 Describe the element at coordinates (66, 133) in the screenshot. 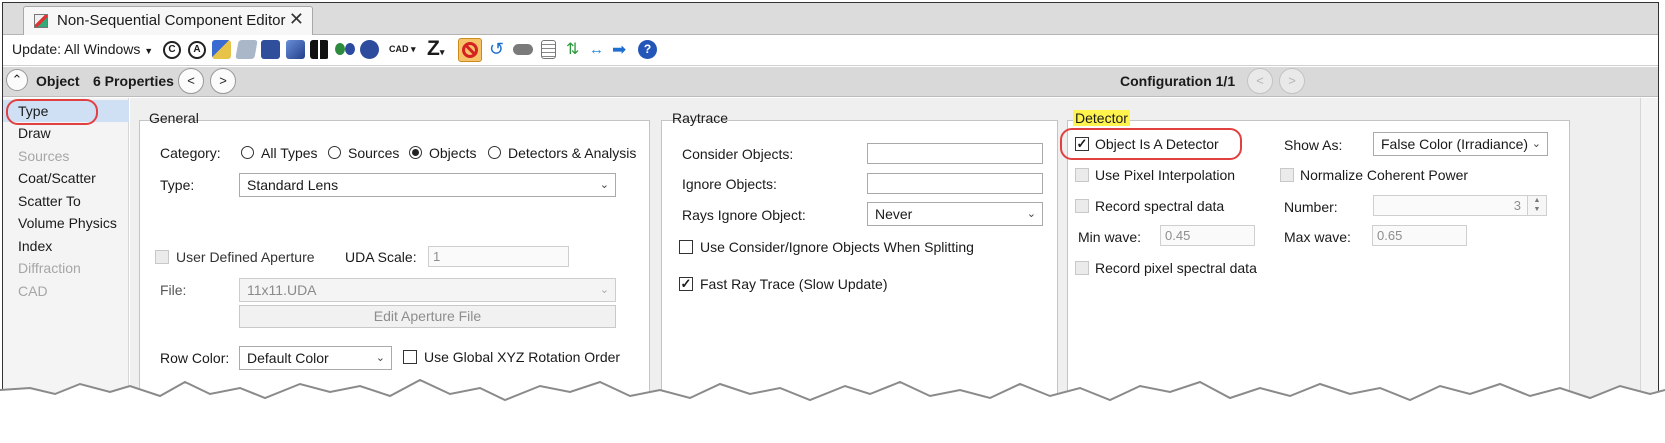

I see `sidebar-item-draw: Draw` at that location.